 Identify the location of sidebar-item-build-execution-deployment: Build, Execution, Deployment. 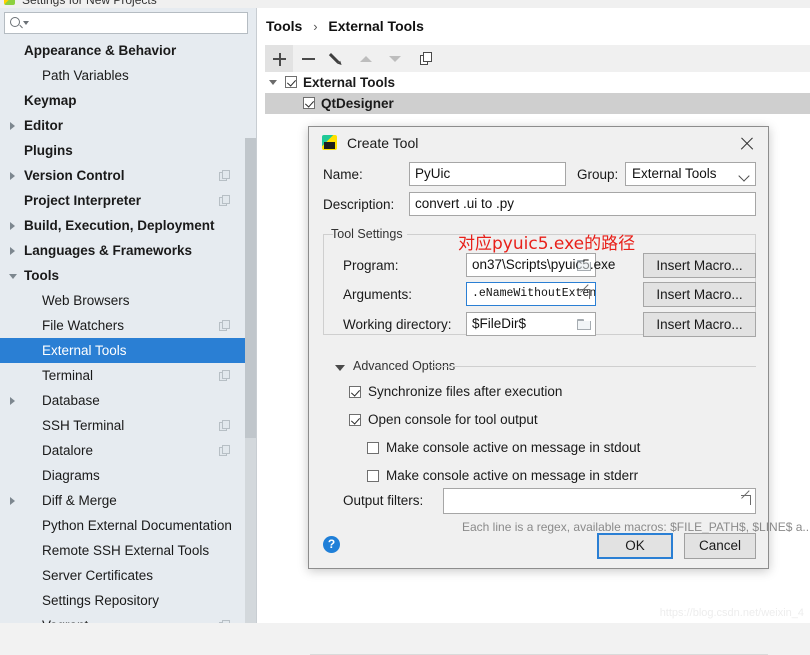
(128, 225).